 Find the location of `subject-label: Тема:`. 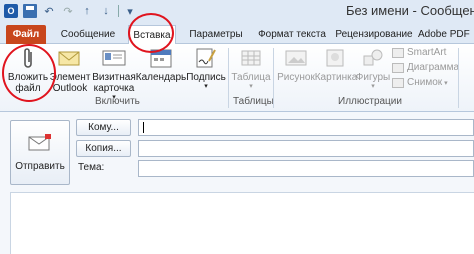

subject-label: Тема: is located at coordinates (91, 167).